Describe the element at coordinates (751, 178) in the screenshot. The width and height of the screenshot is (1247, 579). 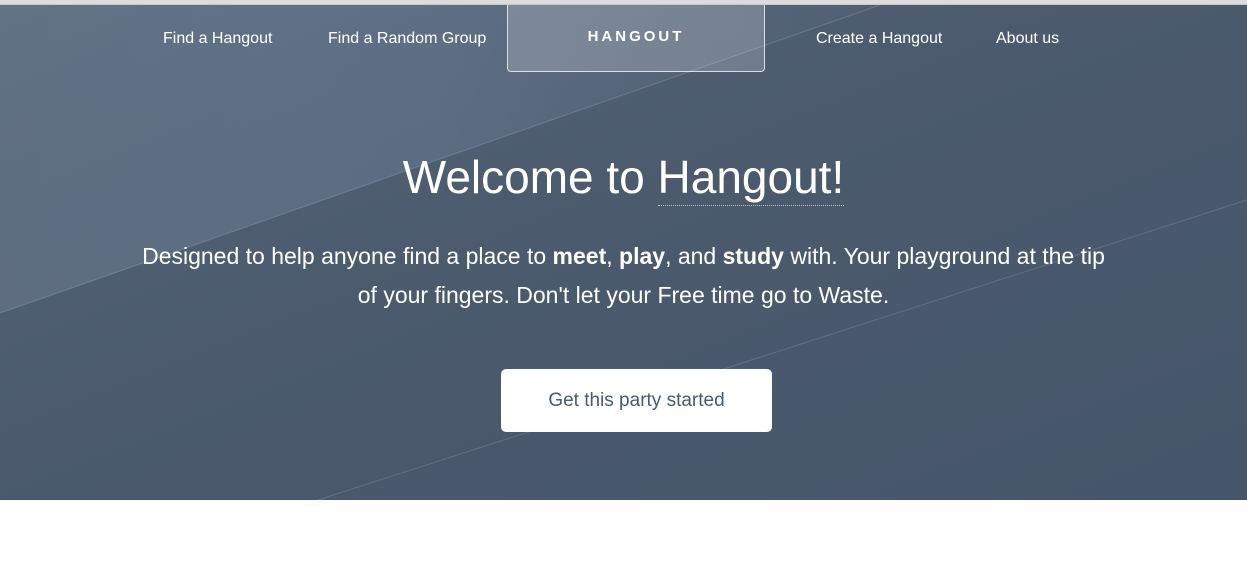
I see `page-title-brand: Hangout!` at that location.